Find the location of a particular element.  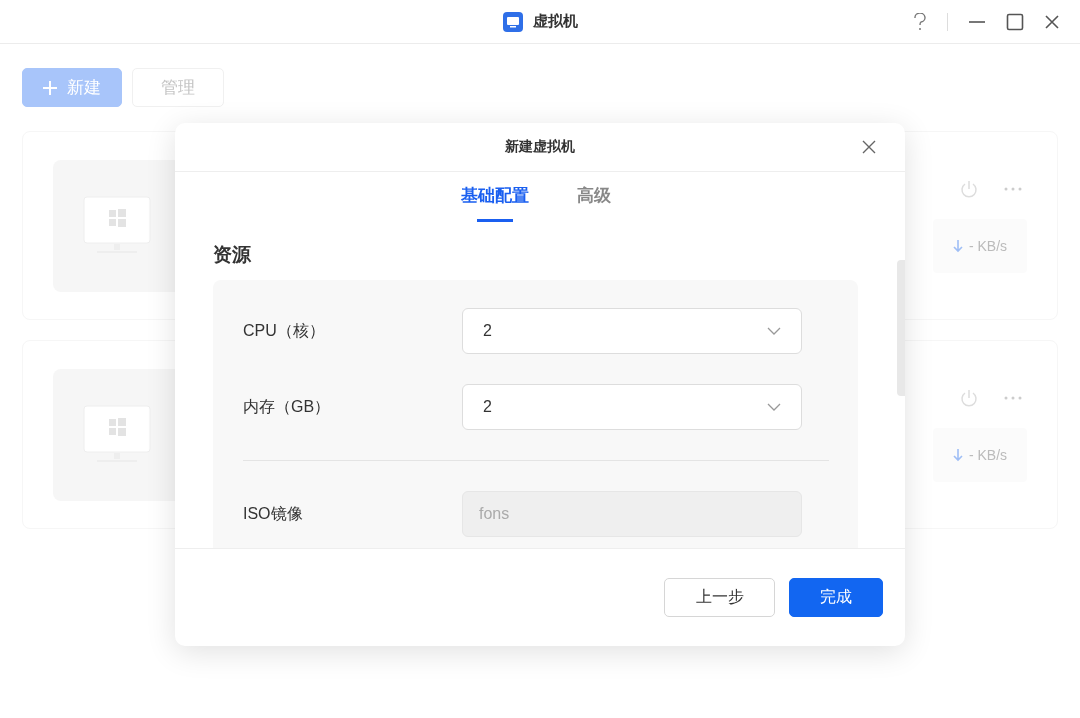

tab: 高级 is located at coordinates (593, 202).